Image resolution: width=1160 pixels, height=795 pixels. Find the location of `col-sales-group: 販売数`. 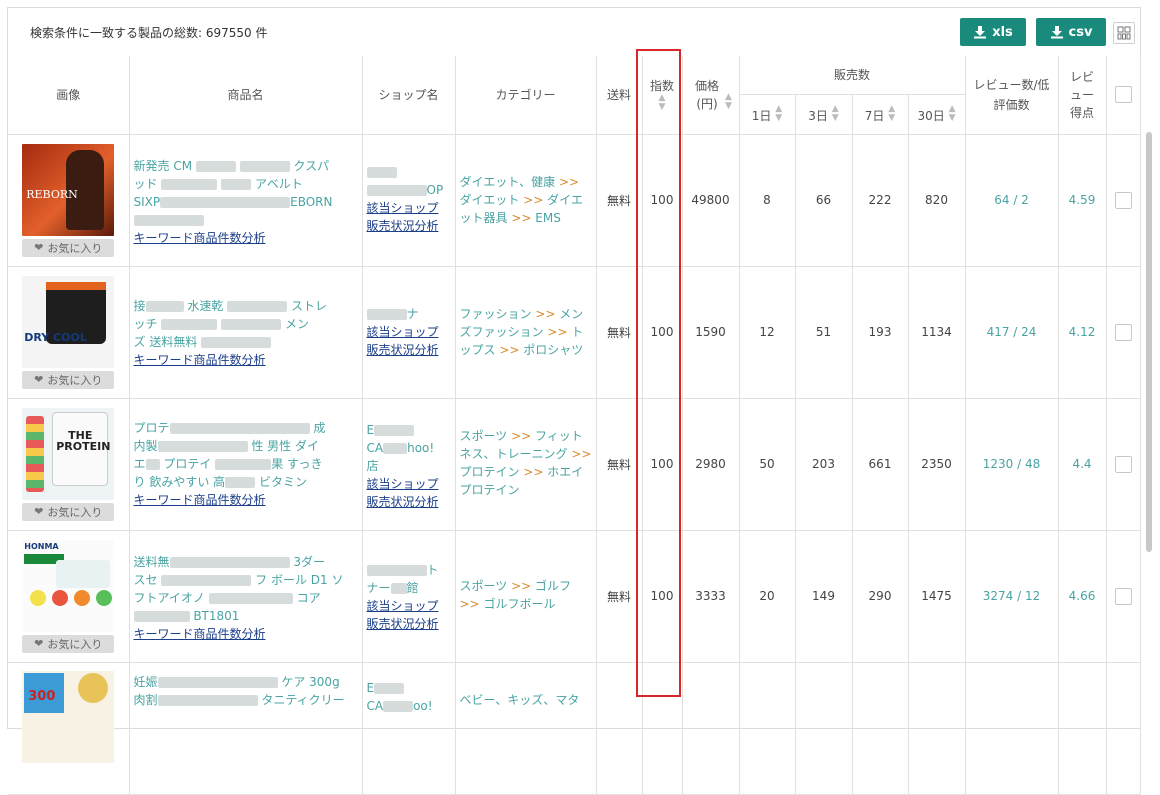

col-sales-group: 販売数 is located at coordinates (852, 75).